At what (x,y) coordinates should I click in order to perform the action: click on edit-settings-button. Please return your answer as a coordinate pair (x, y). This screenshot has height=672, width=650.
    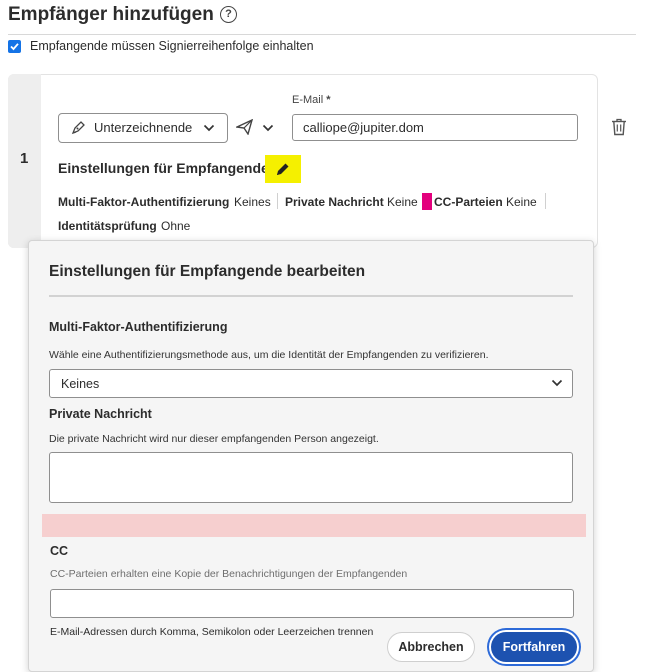
    Looking at the image, I should click on (283, 169).